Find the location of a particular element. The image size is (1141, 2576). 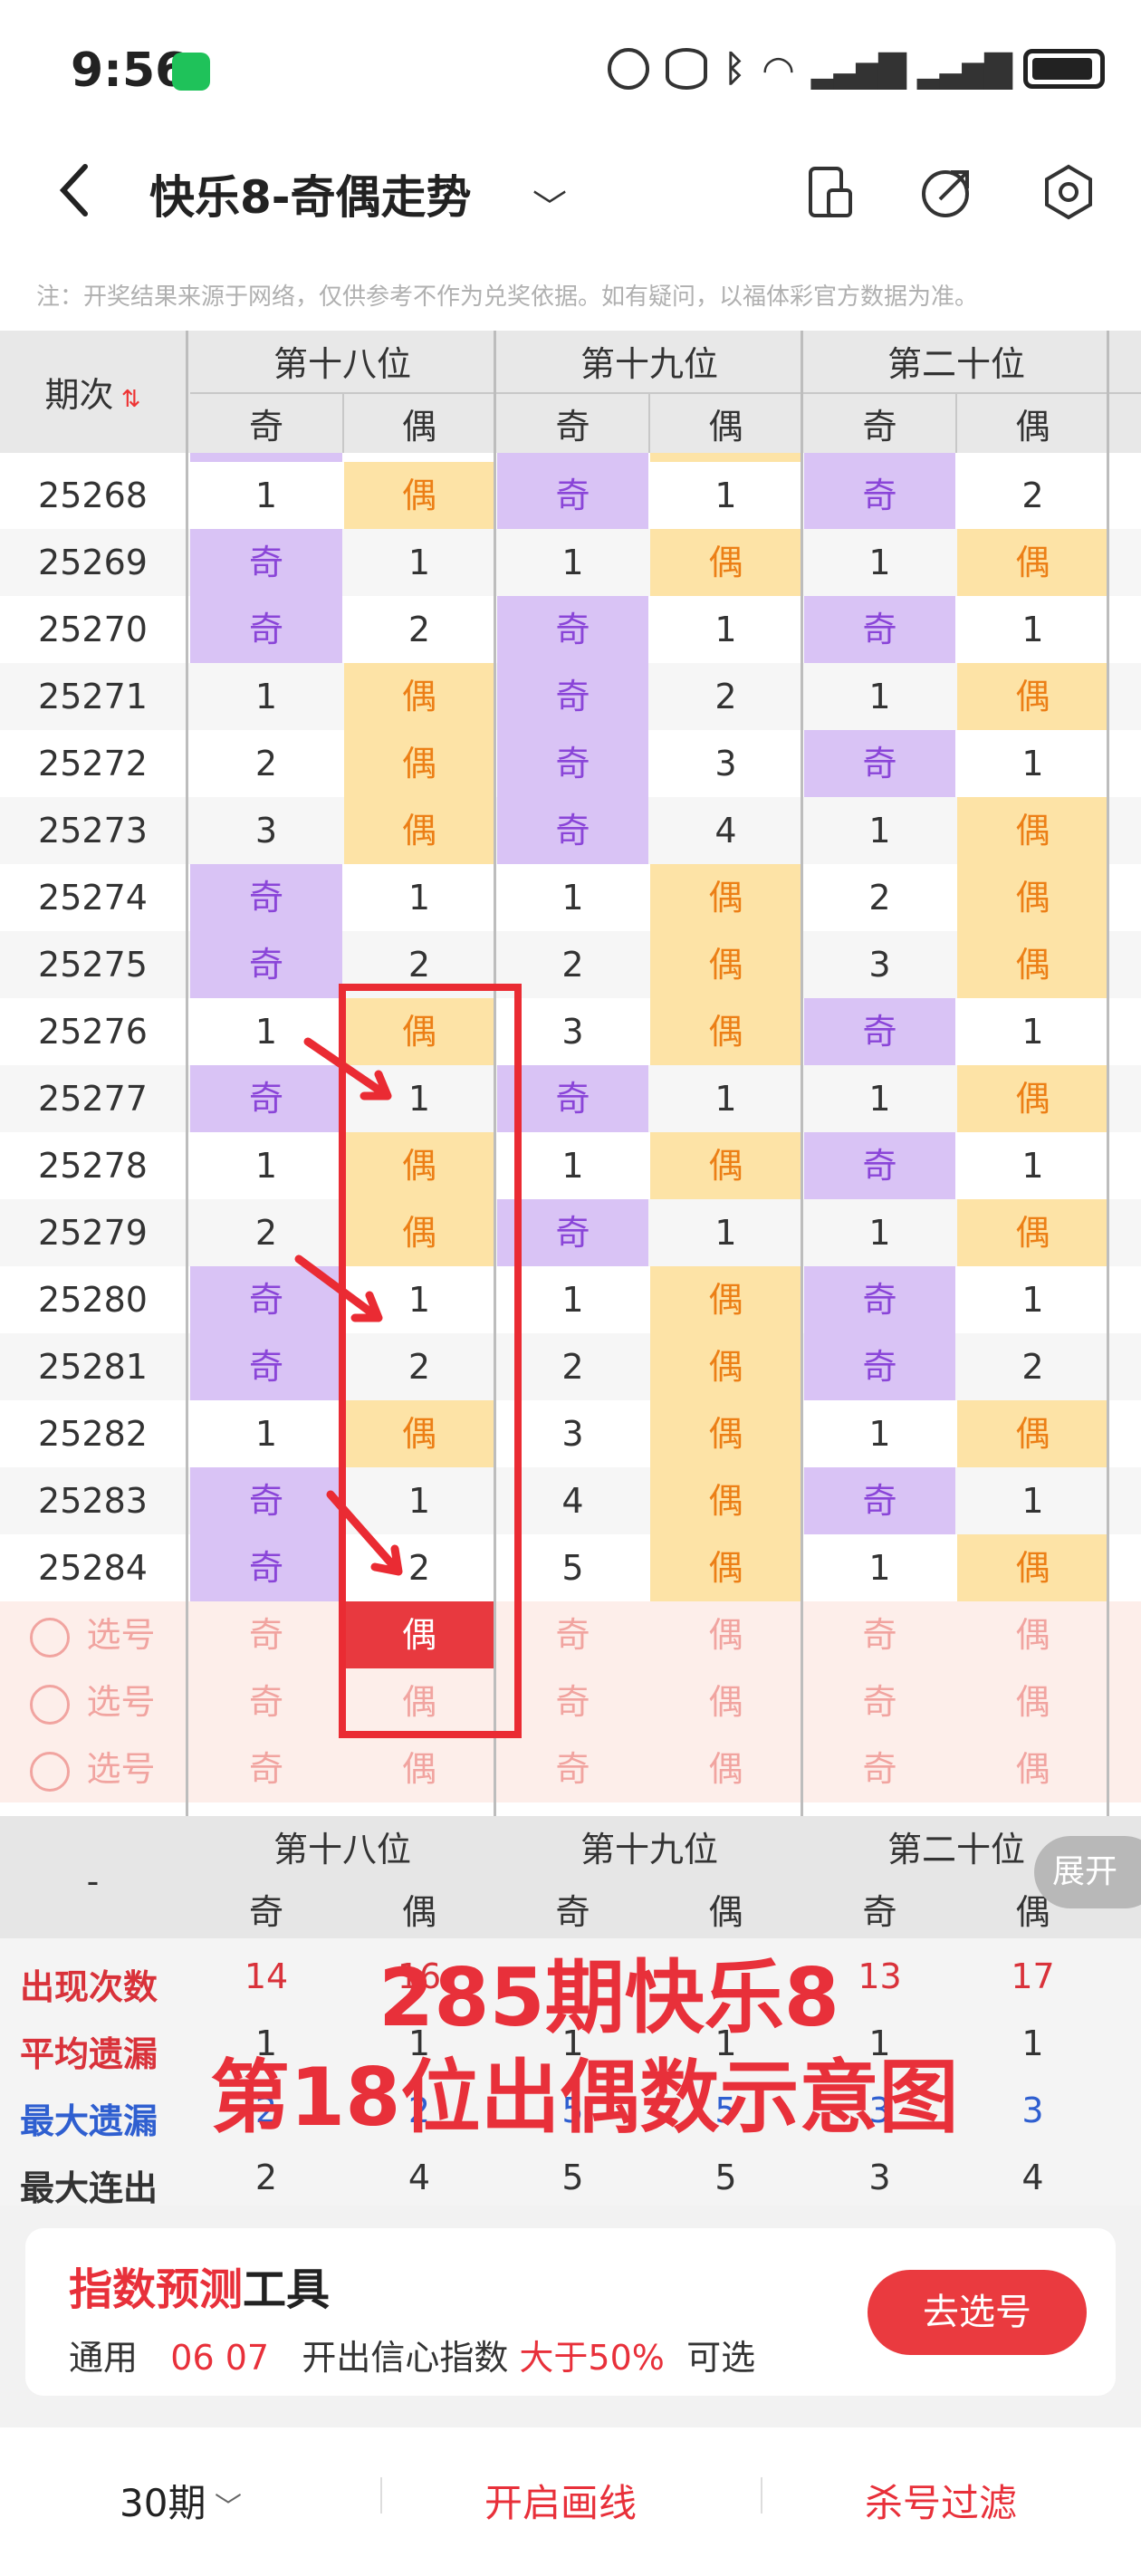

battery-icon is located at coordinates (1064, 69).